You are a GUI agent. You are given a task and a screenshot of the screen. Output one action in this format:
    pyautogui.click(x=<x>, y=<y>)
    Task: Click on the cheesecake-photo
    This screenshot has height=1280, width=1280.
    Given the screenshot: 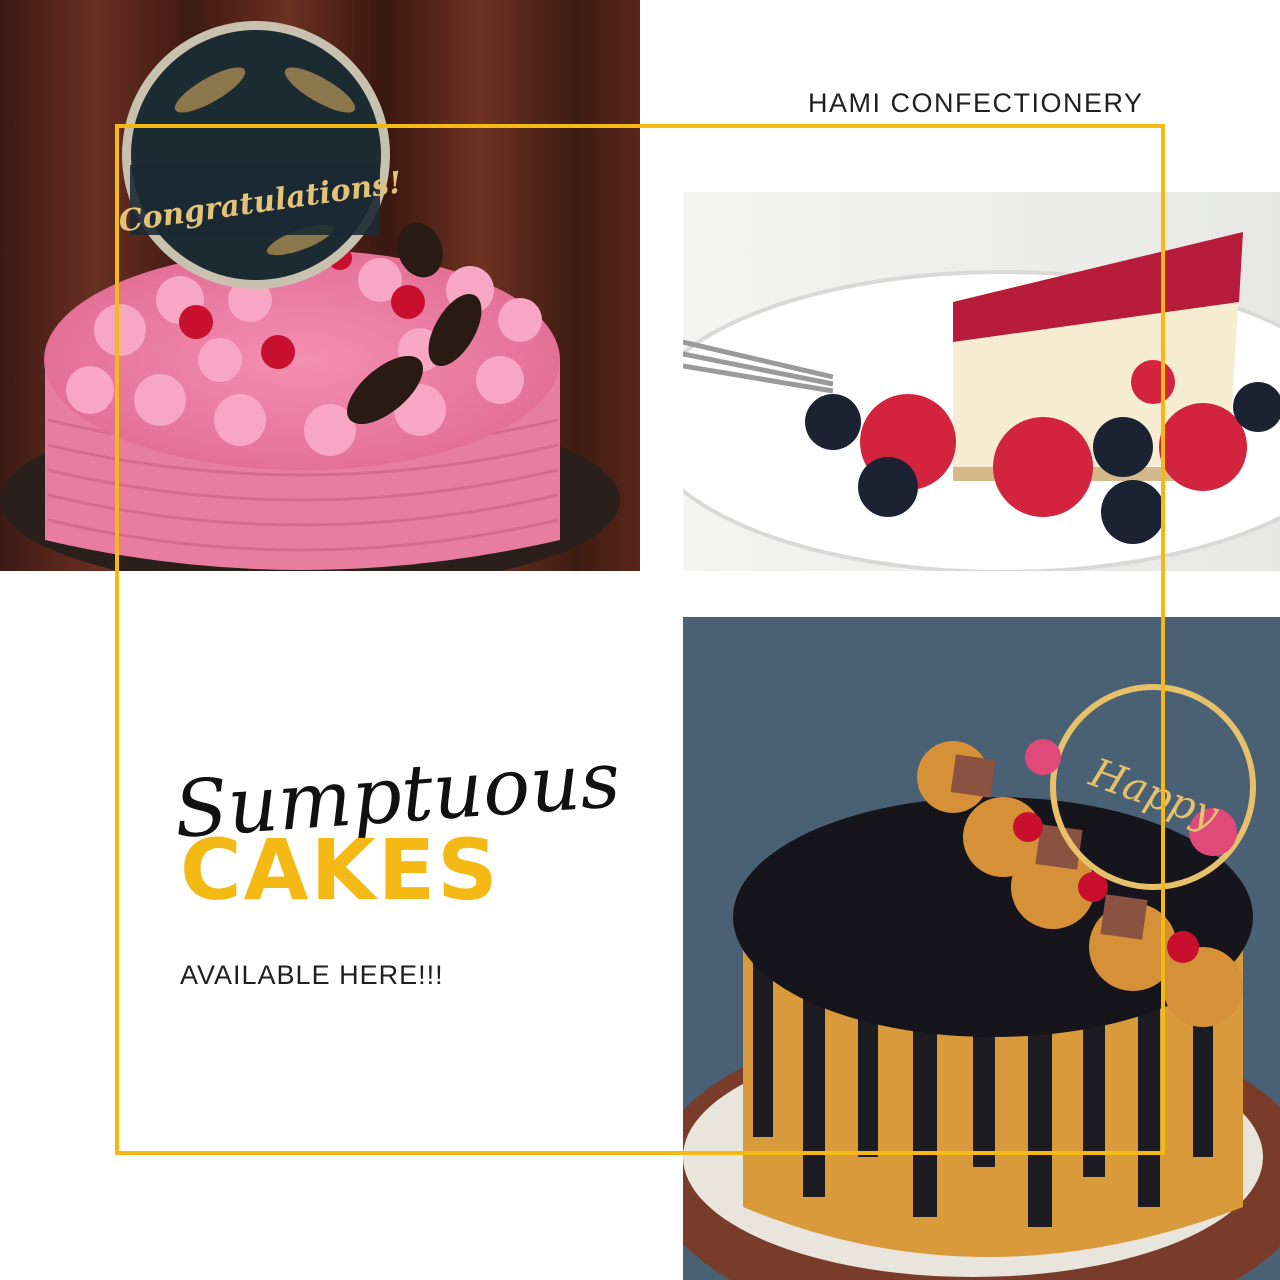 What is the action you would take?
    pyautogui.click(x=981, y=381)
    